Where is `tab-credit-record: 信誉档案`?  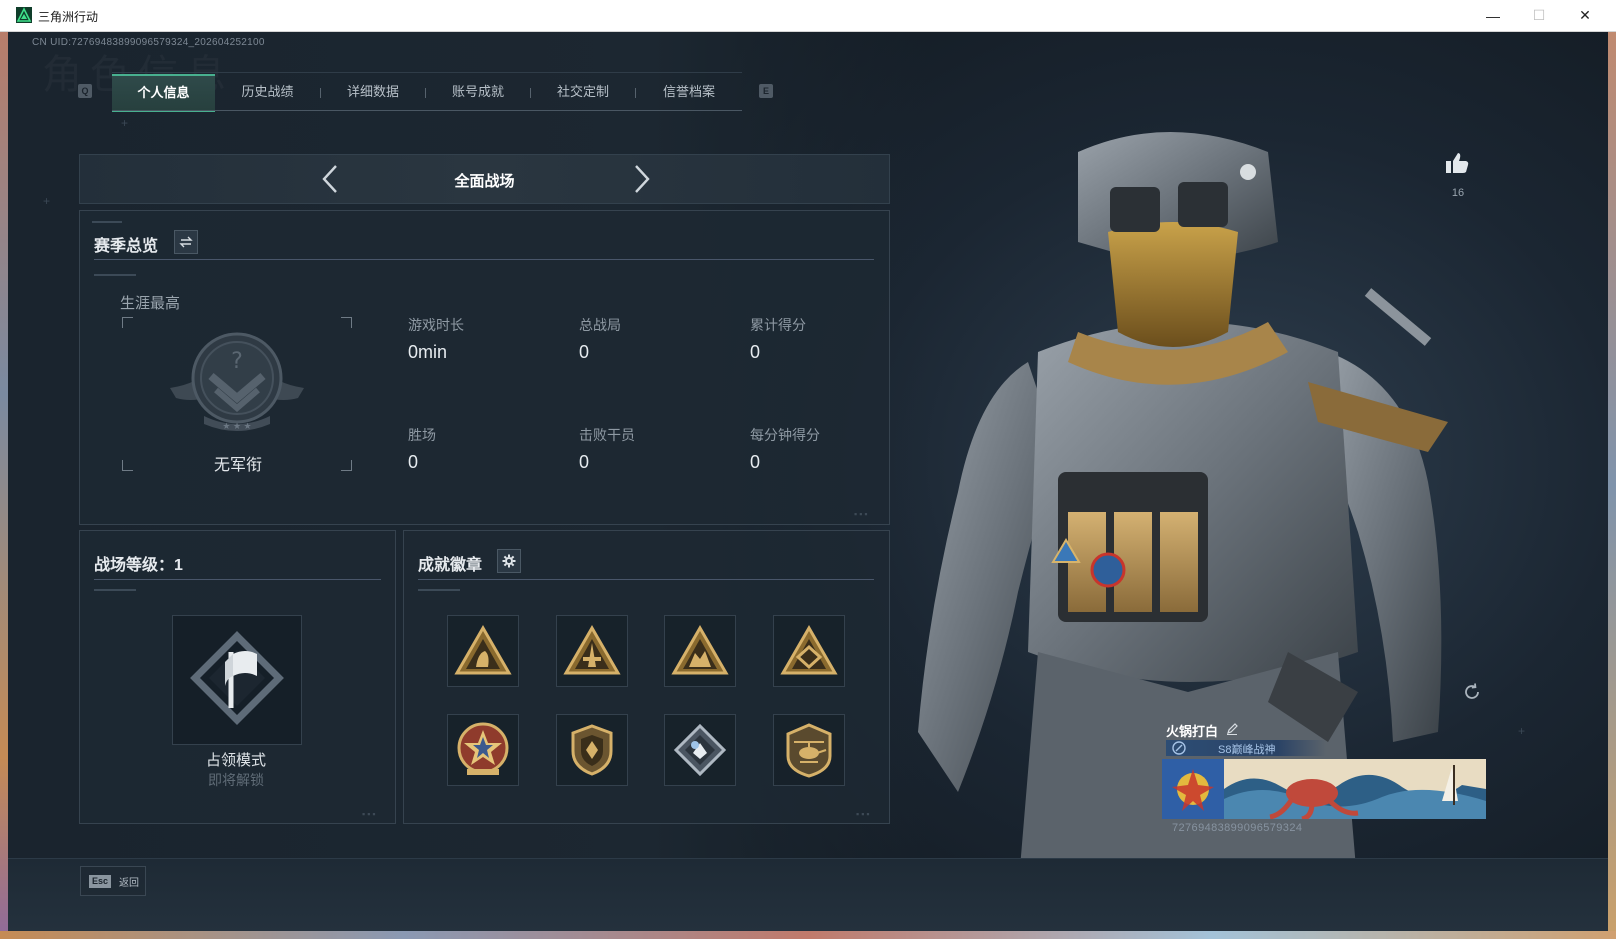
tab-credit-record: 信誉档案 is located at coordinates (689, 92).